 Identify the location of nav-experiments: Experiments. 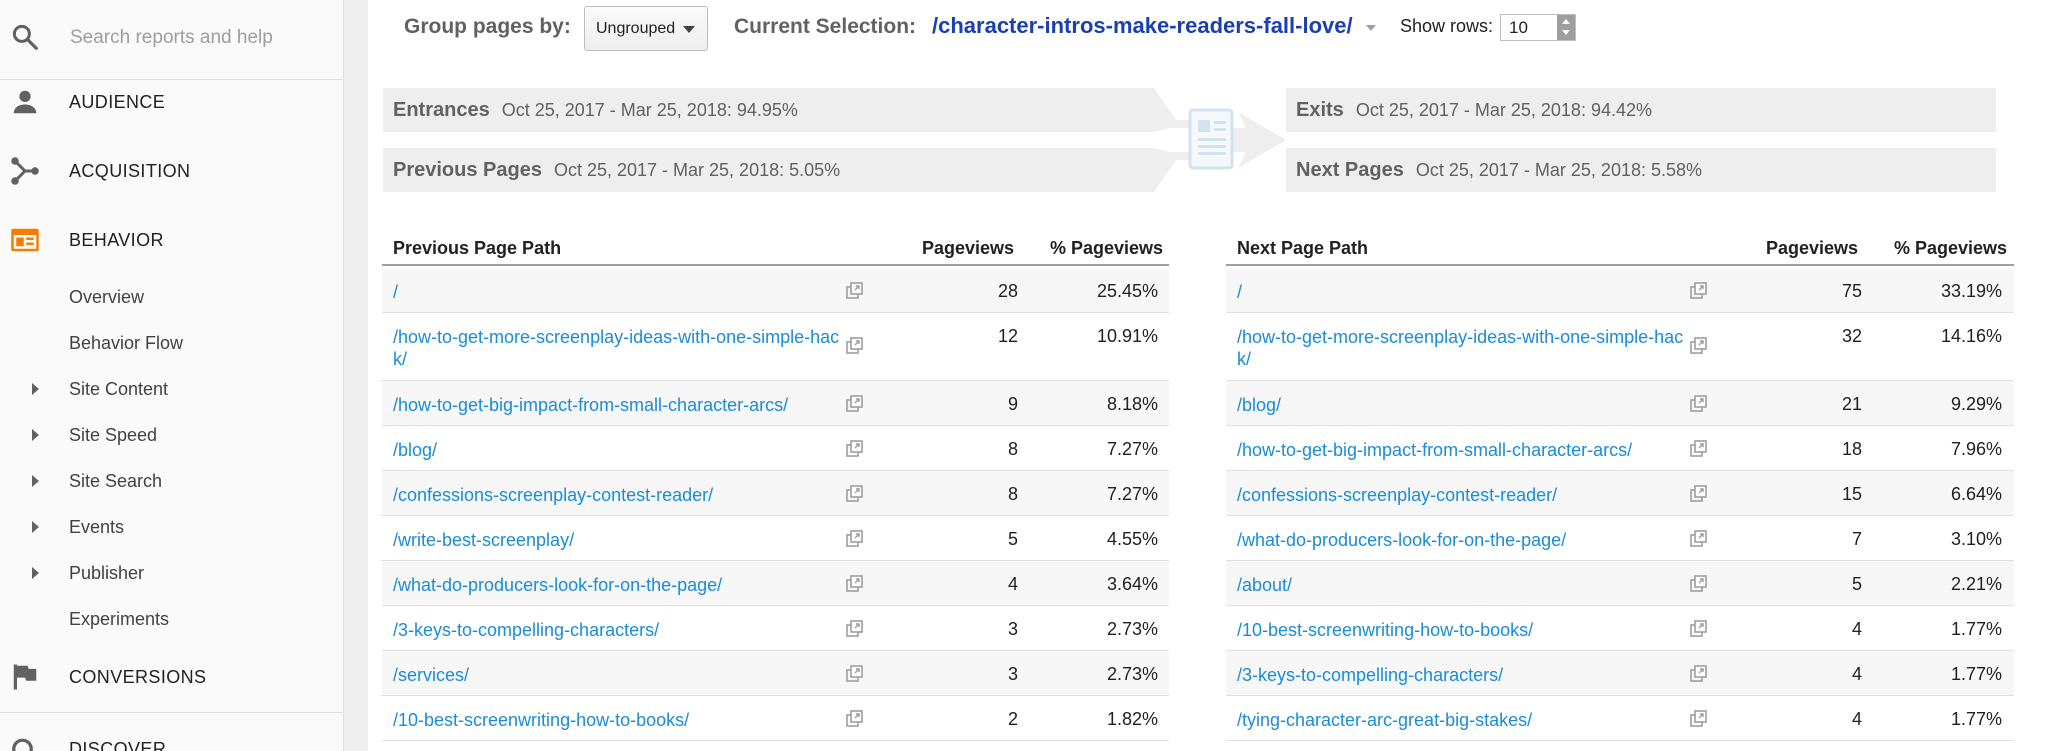
(172, 619).